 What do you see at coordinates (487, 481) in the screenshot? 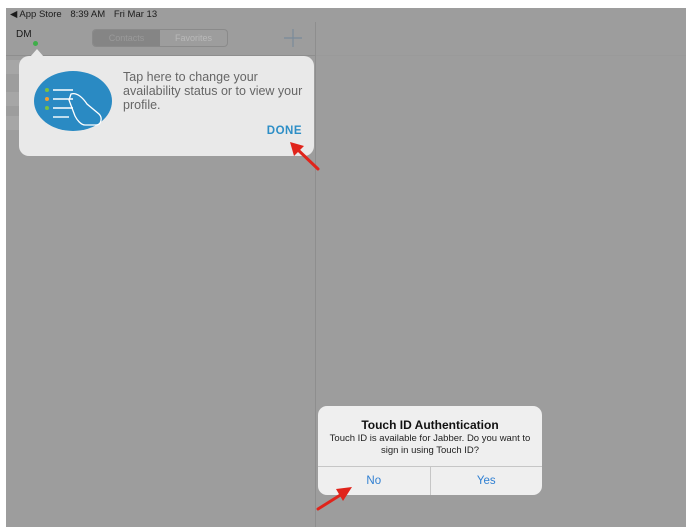
I see `yes-button: Yes` at bounding box center [487, 481].